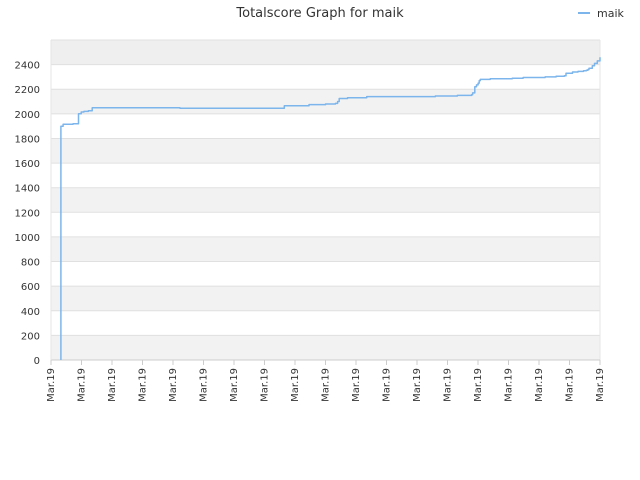  I want to click on y-tick-label: 1800, so click(27, 139).